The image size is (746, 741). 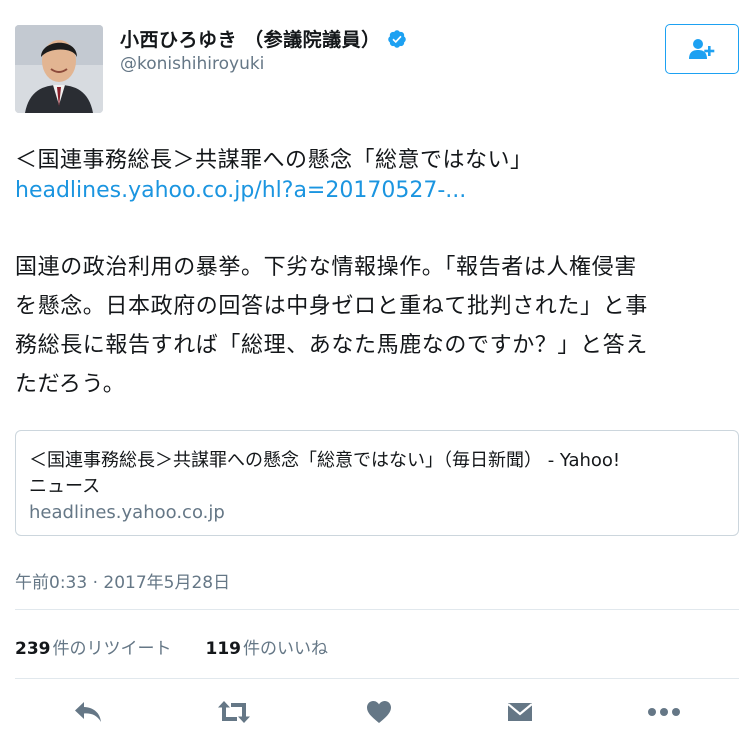 I want to click on follow-button, so click(x=702, y=49).